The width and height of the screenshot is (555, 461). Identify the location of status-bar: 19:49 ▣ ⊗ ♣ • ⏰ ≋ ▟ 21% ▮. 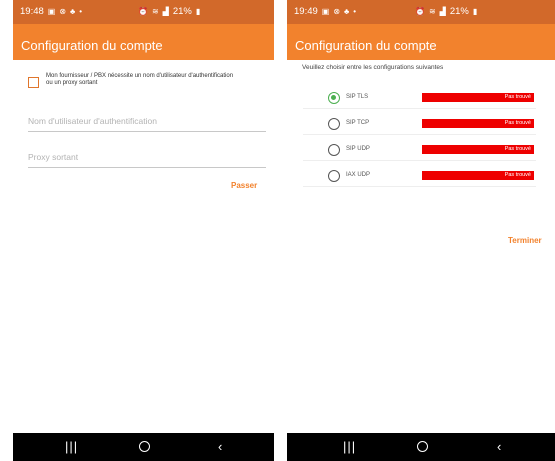
(421, 12).